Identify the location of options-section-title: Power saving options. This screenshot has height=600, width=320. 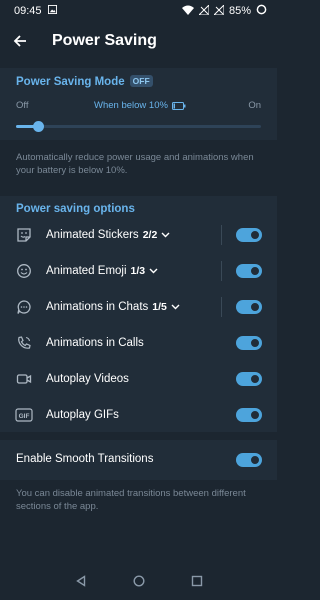
(75, 209).